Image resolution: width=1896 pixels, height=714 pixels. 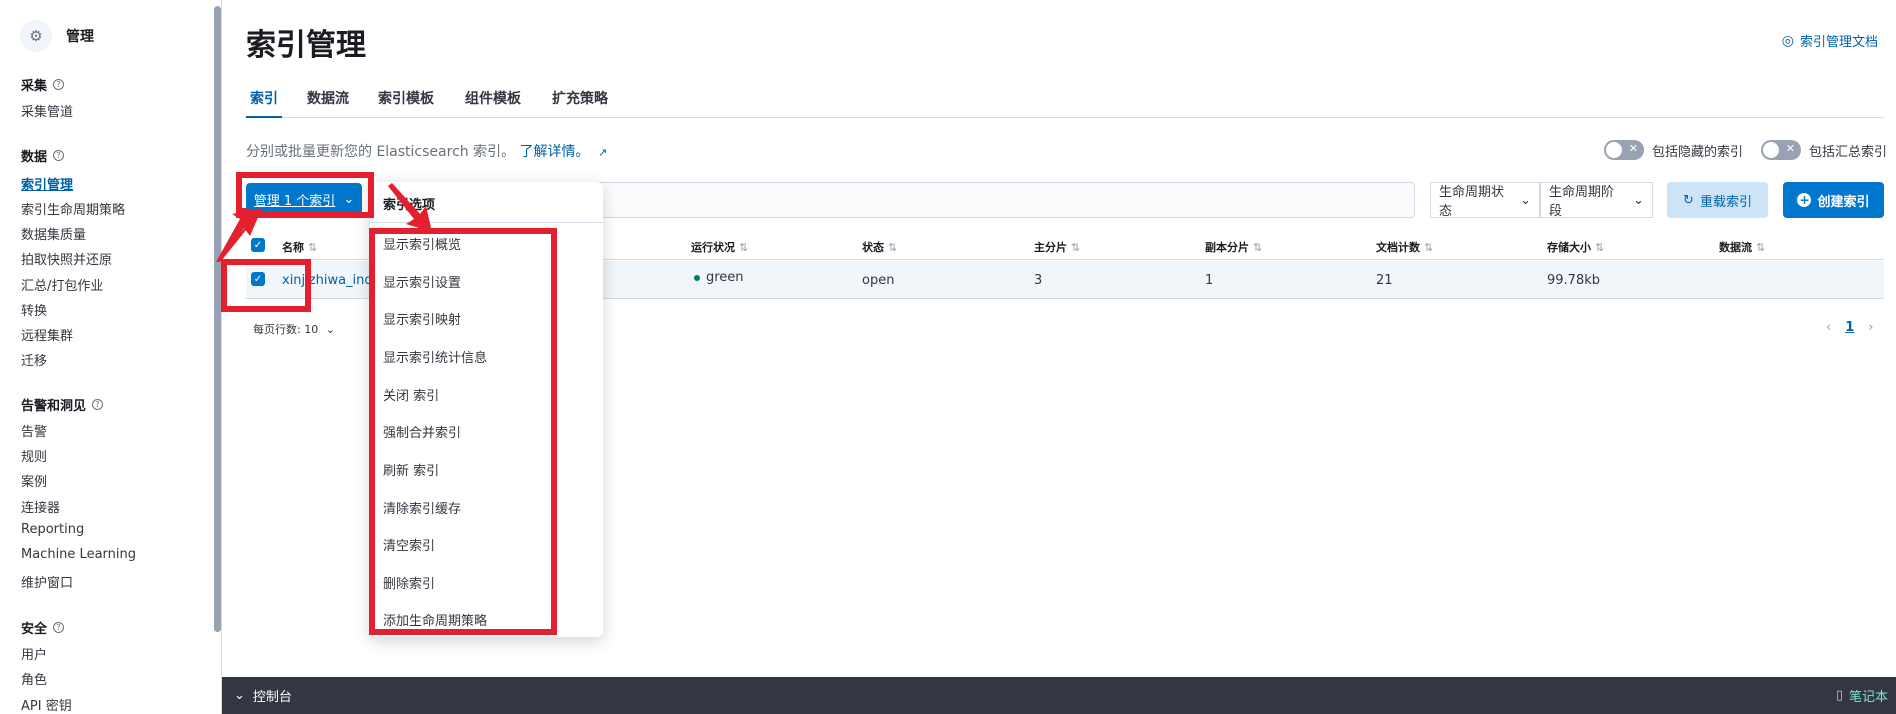 What do you see at coordinates (299, 247) in the screenshot?
I see `column-header: 名称 ⇅` at bounding box center [299, 247].